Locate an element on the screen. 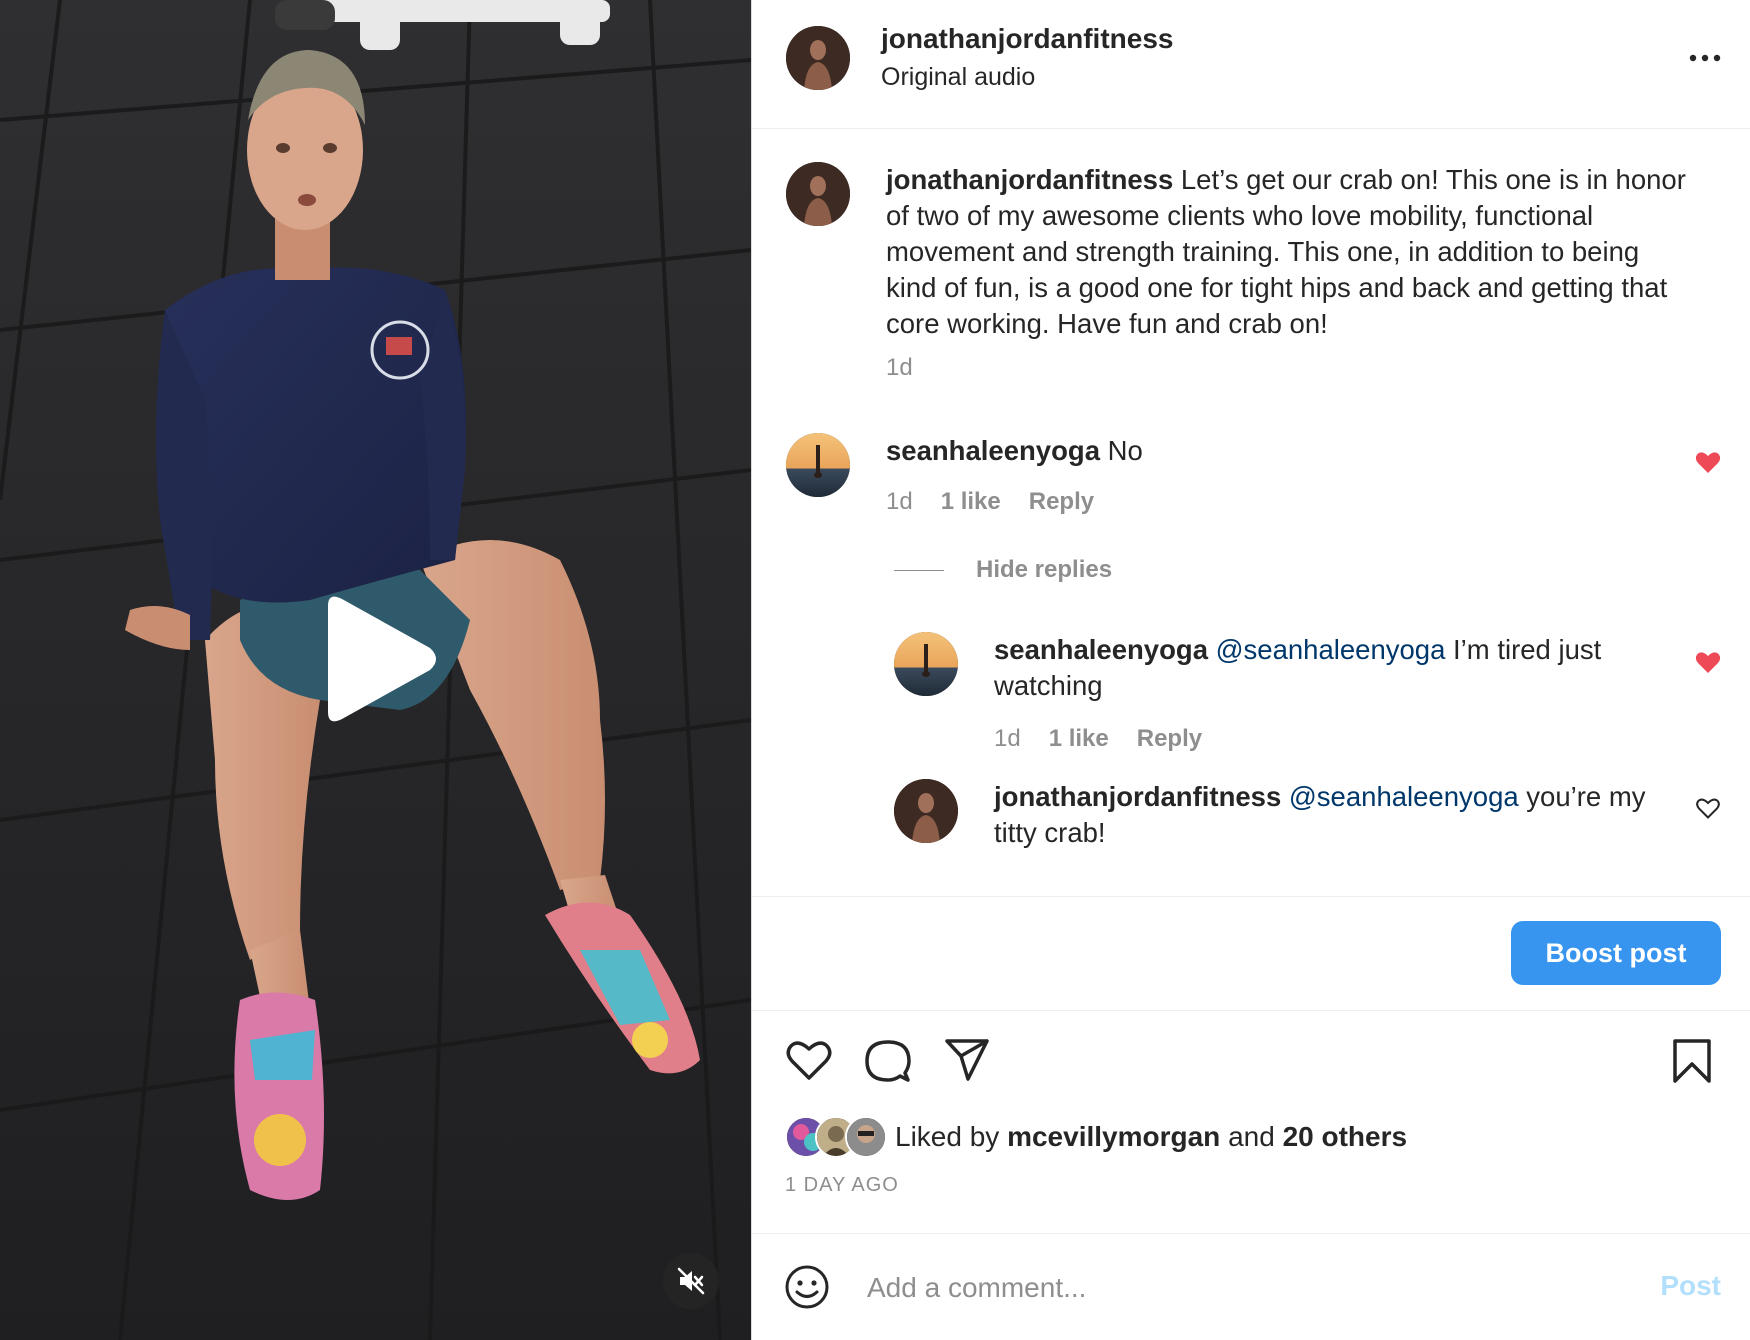 This screenshot has width=1750, height=1340. comment-username: seanhaleenyoga is located at coordinates (993, 450).